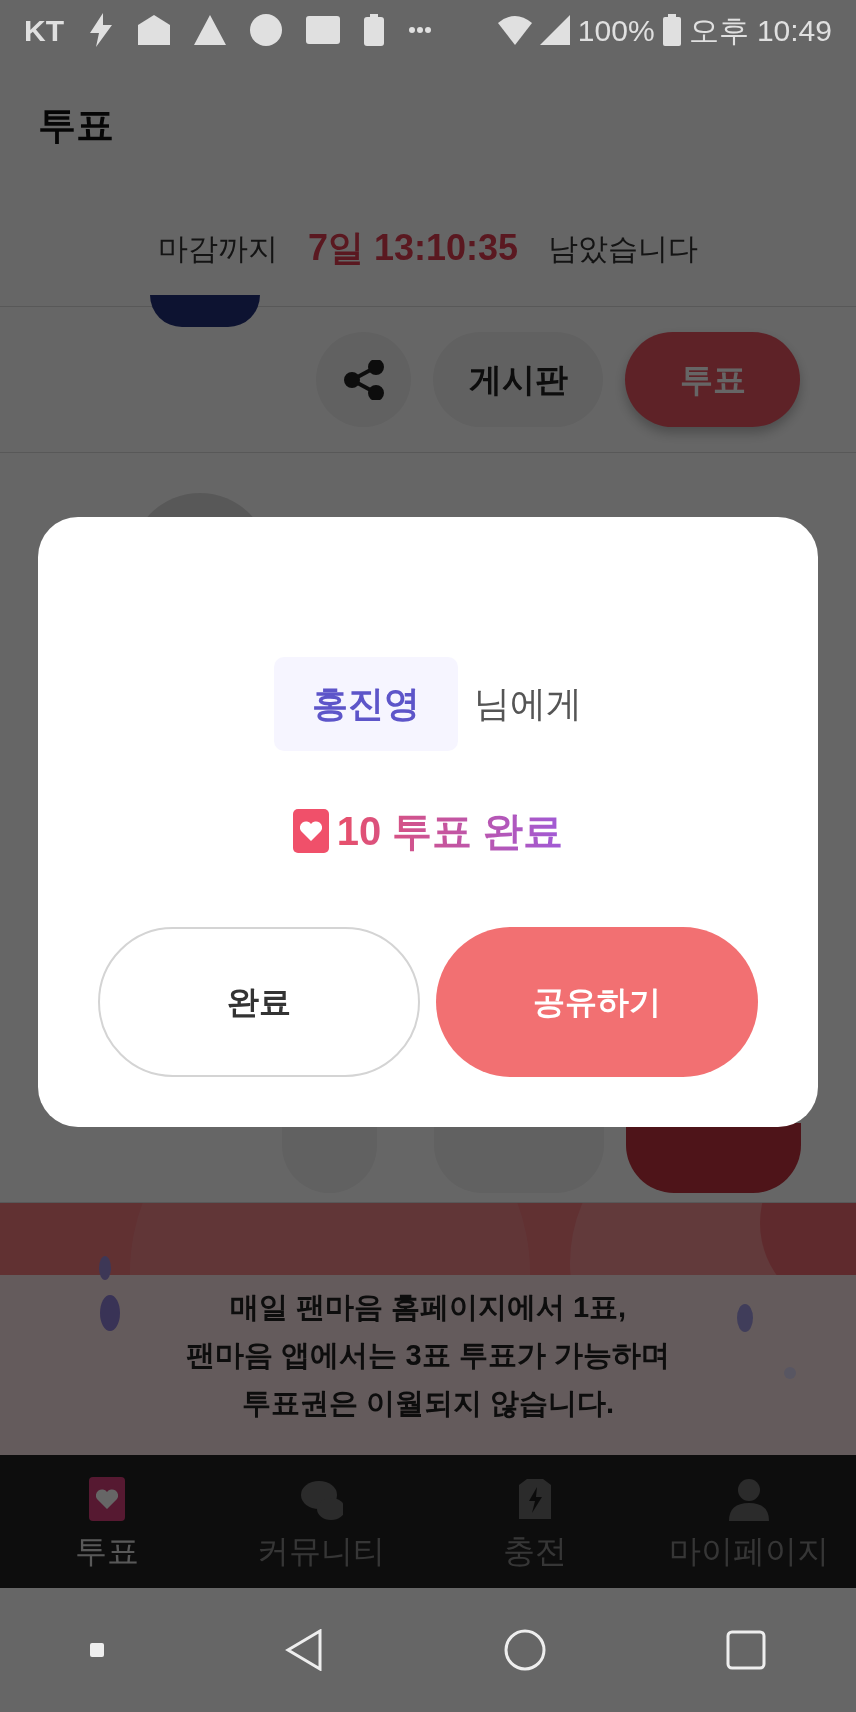 The width and height of the screenshot is (856, 1712). What do you see at coordinates (304, 1650) in the screenshot?
I see `back-icon` at bounding box center [304, 1650].